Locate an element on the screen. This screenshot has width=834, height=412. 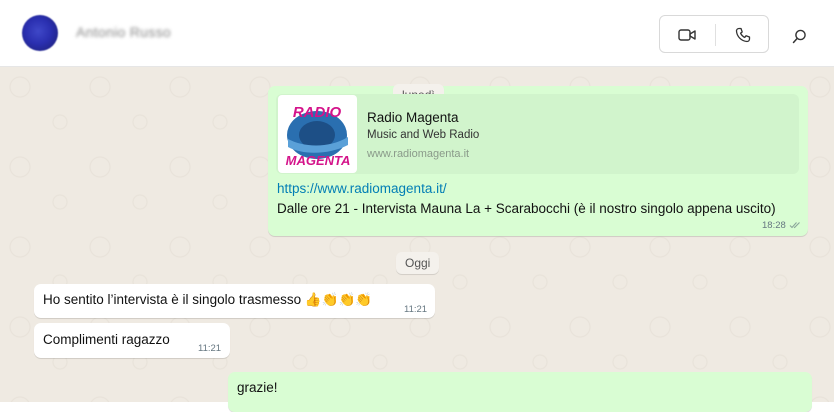
link-preview-title: Radio Magenta is located at coordinates (413, 117).